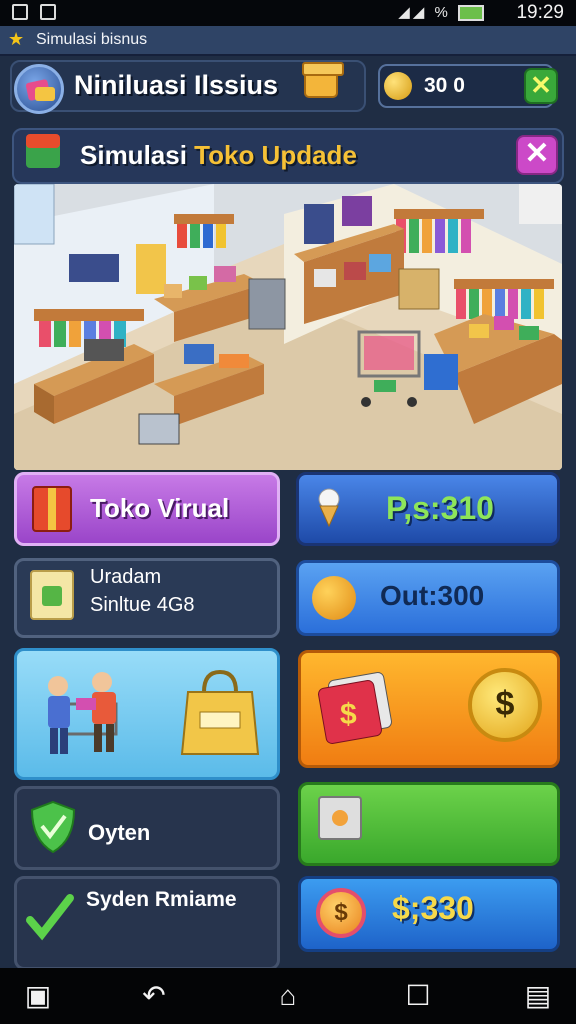 This screenshot has width=576, height=1024. I want to click on status-icons: ◢◢ %, so click(441, 12).